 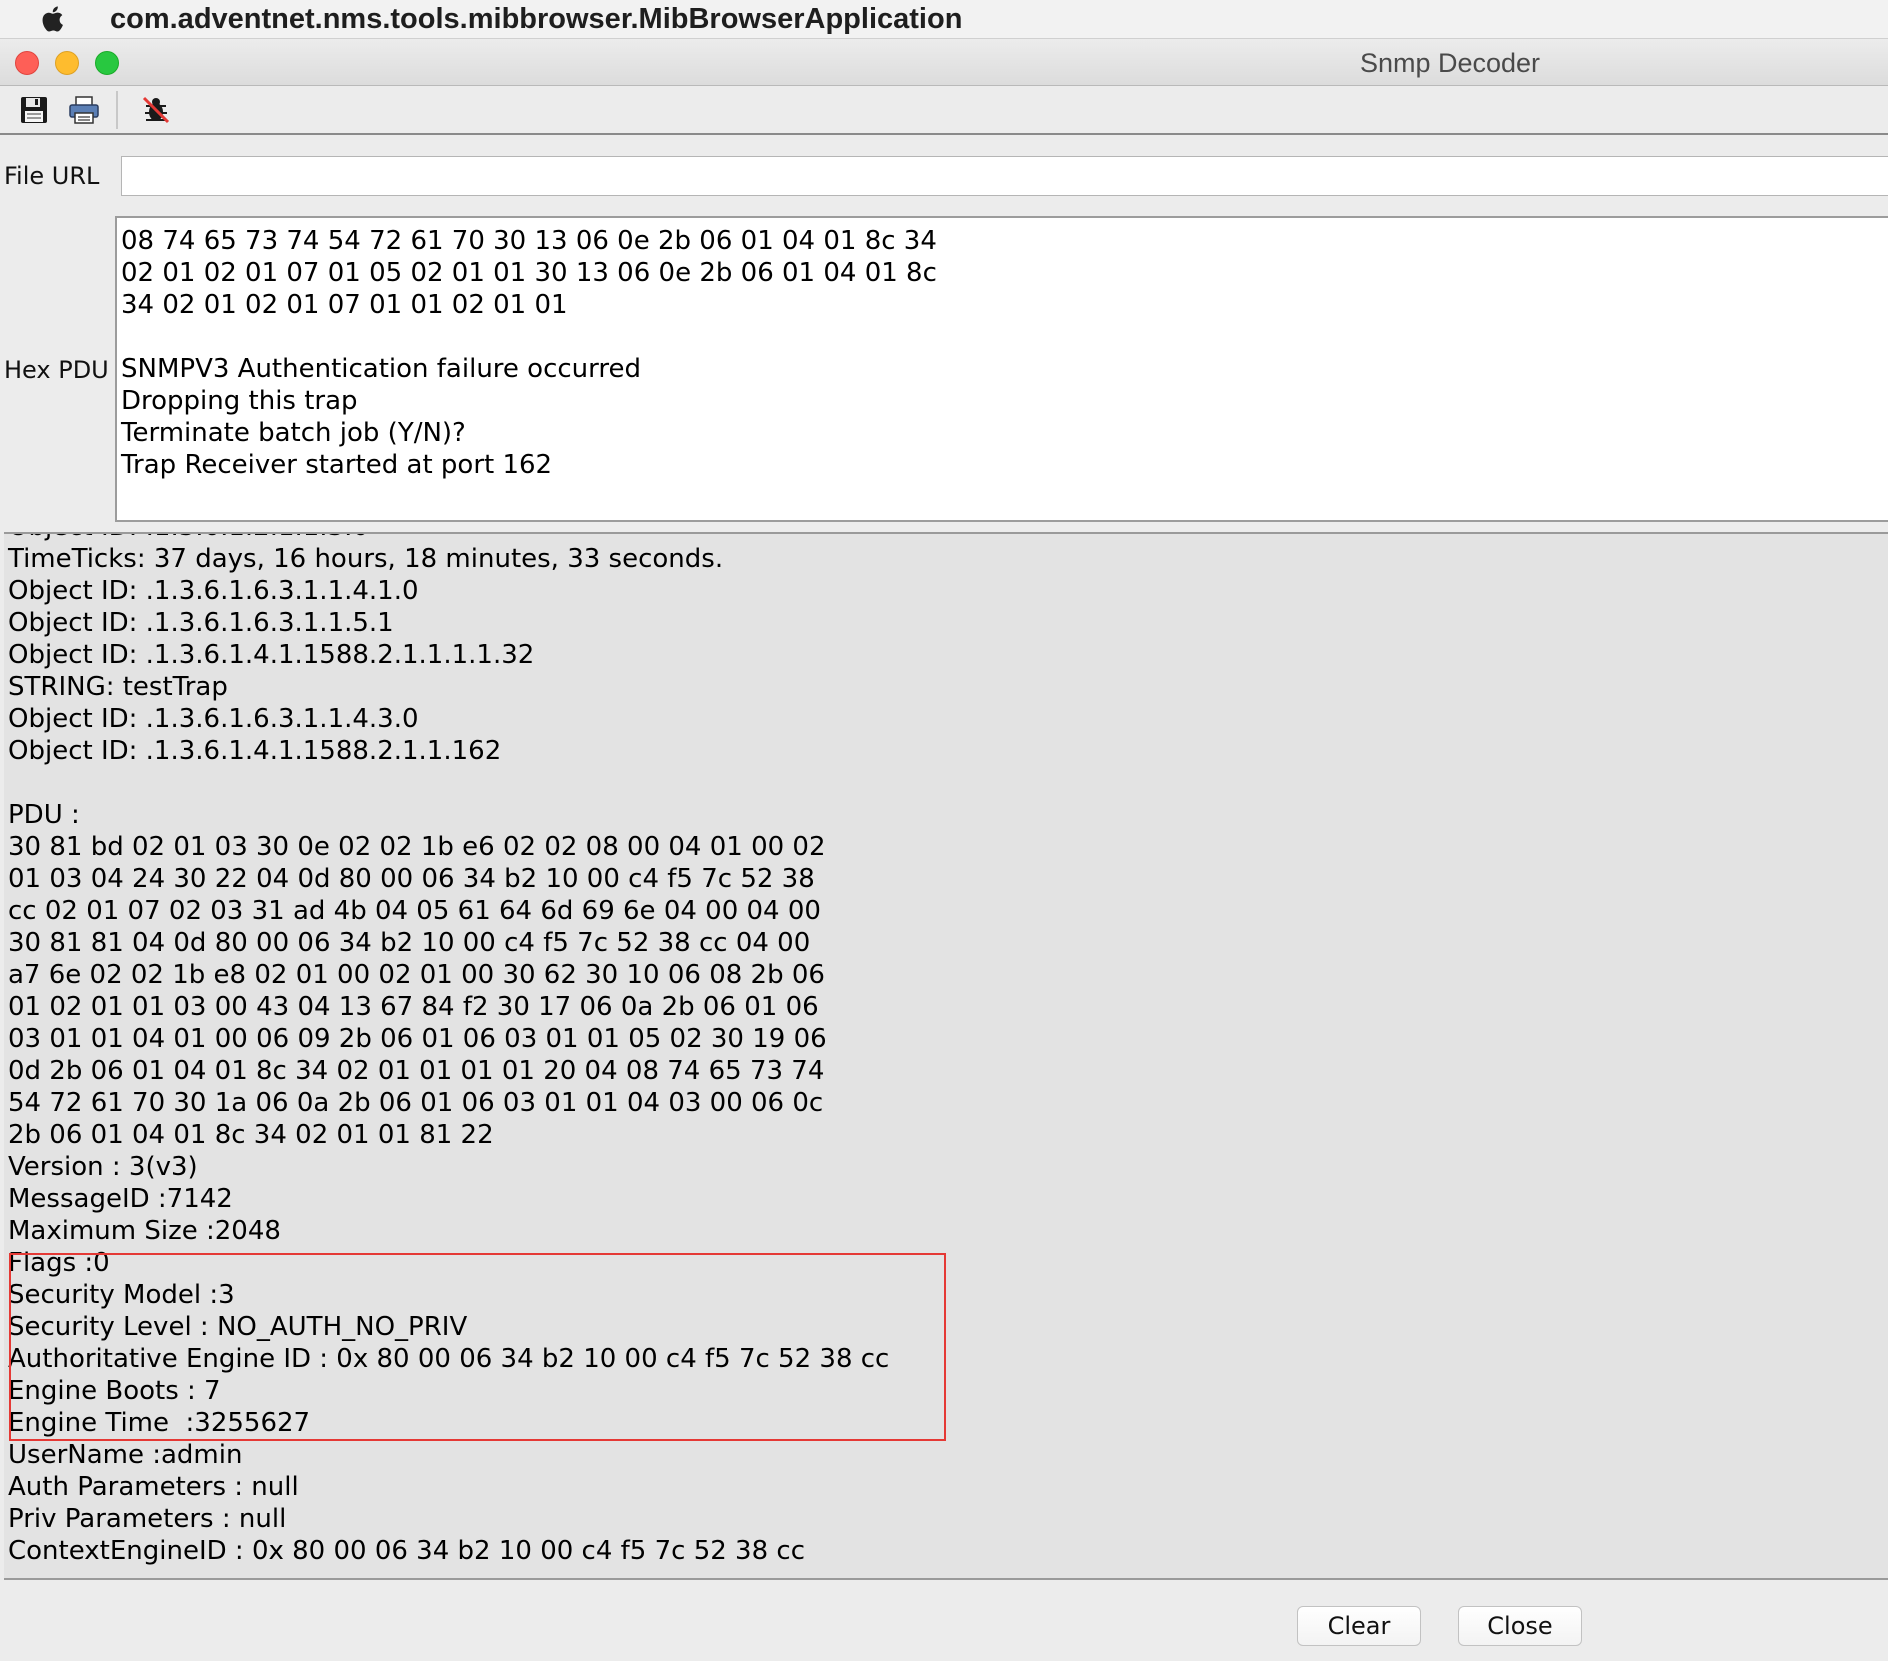 I want to click on debug-toggle-button, so click(x=156, y=110).